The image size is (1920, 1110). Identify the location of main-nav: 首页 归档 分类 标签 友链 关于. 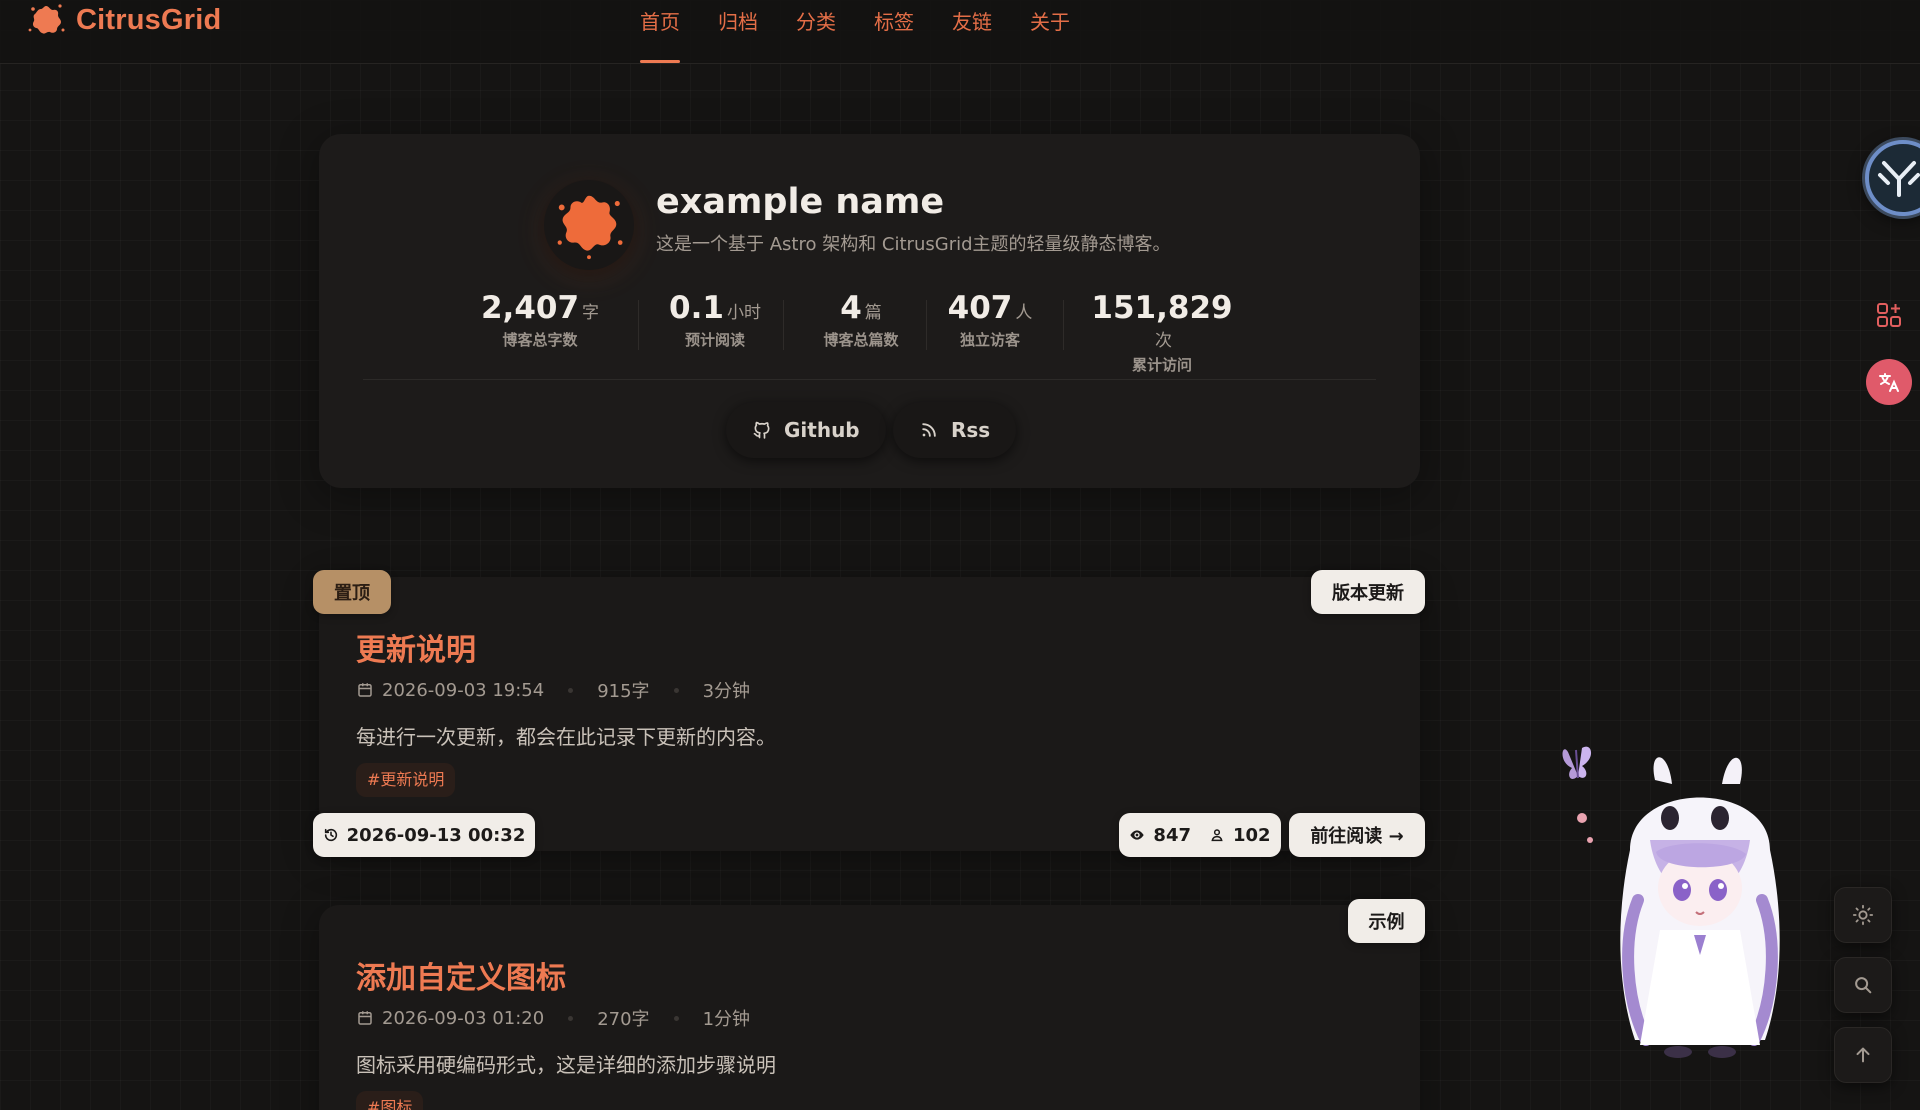
(874, 32).